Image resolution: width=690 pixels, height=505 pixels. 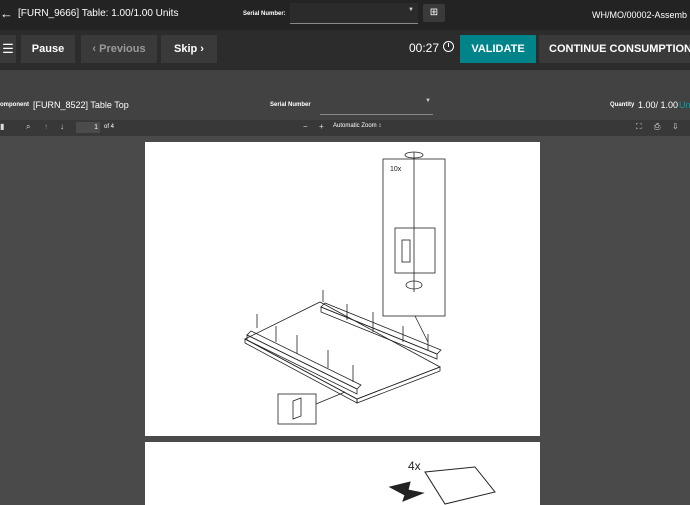 What do you see at coordinates (442, 482) in the screenshot?
I see `assembly-diagram-2: 4x` at bounding box center [442, 482].